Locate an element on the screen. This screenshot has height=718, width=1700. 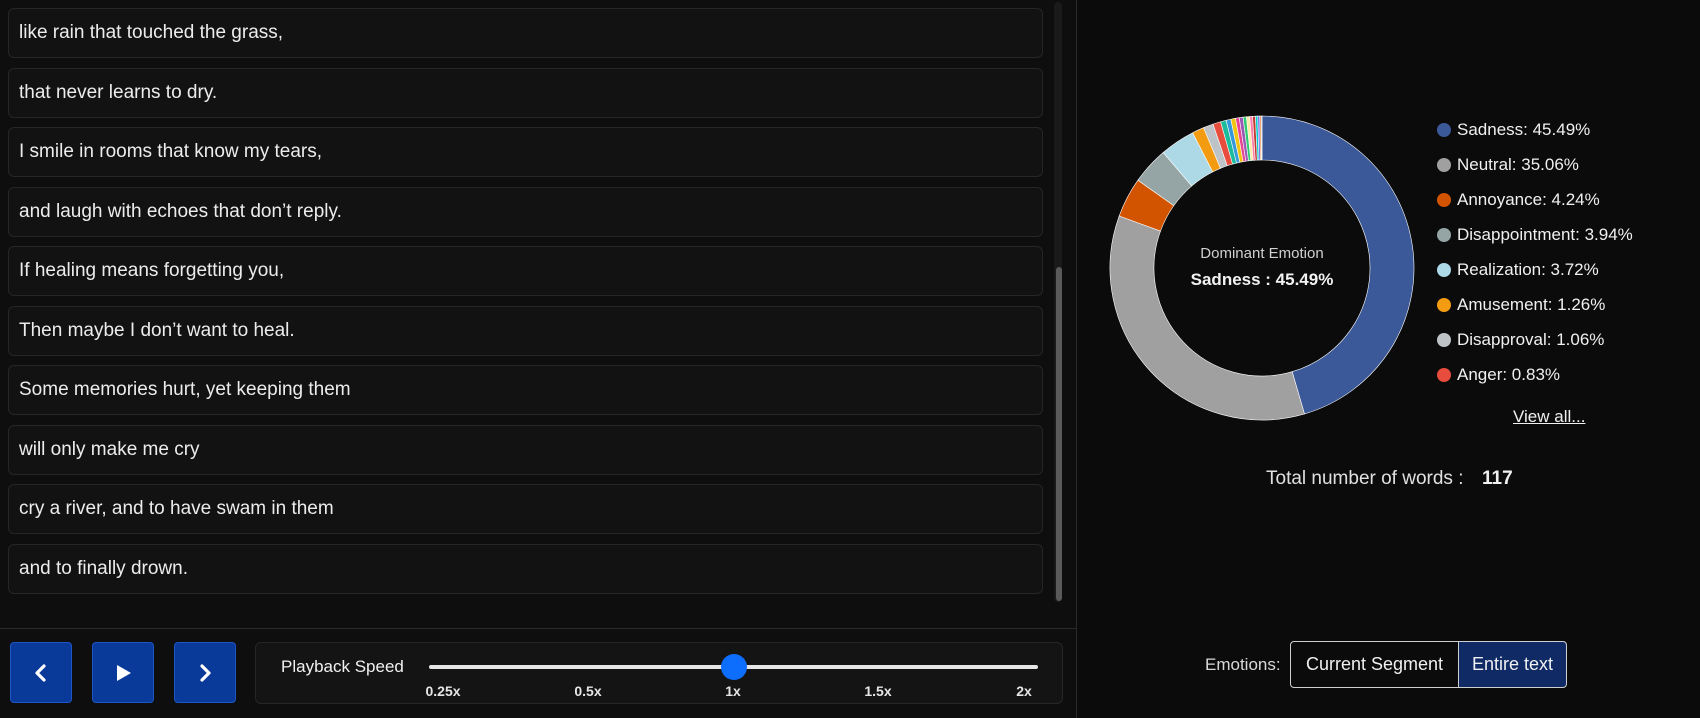
scrollbar-thumb is located at coordinates (1059, 434).